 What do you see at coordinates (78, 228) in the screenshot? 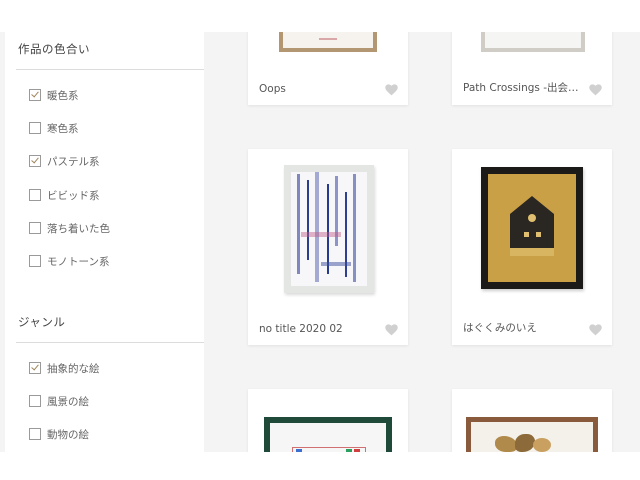
I see `filter-option-label: 落ち着いた色` at bounding box center [78, 228].